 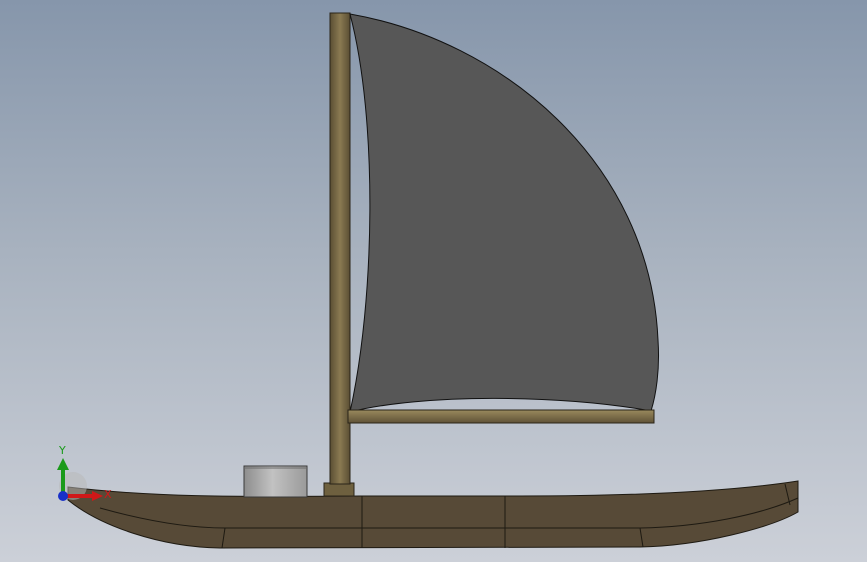 What do you see at coordinates (84, 472) in the screenshot?
I see `axis-triad: Y X` at bounding box center [84, 472].